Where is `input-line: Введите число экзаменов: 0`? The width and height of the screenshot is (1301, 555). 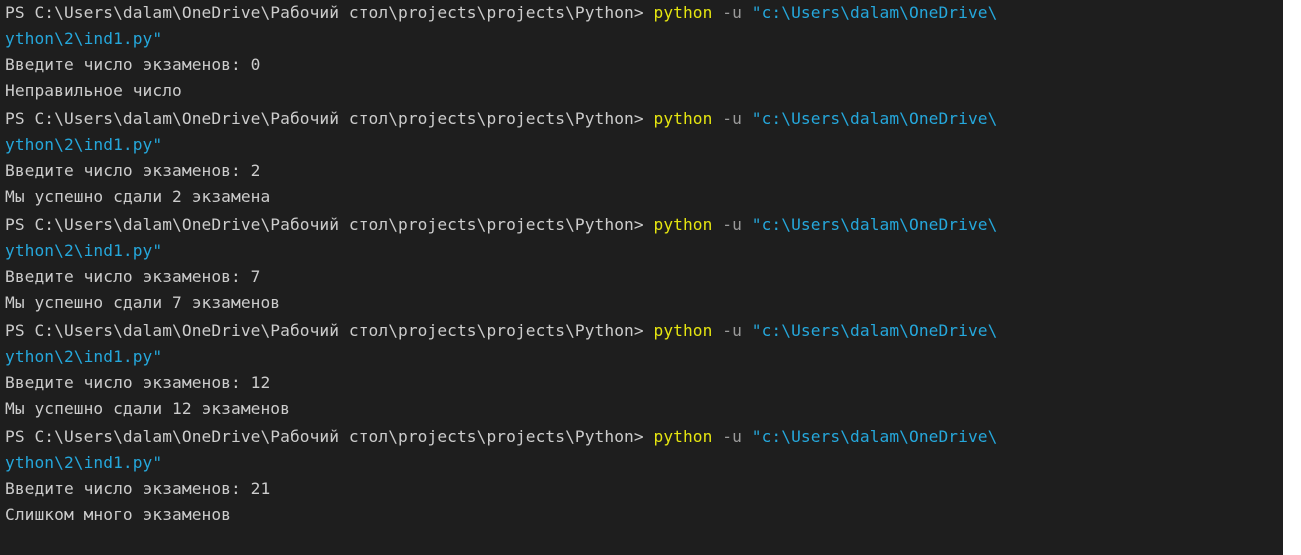 input-line: Введите число экзаменов: 0 is located at coordinates (133, 64).